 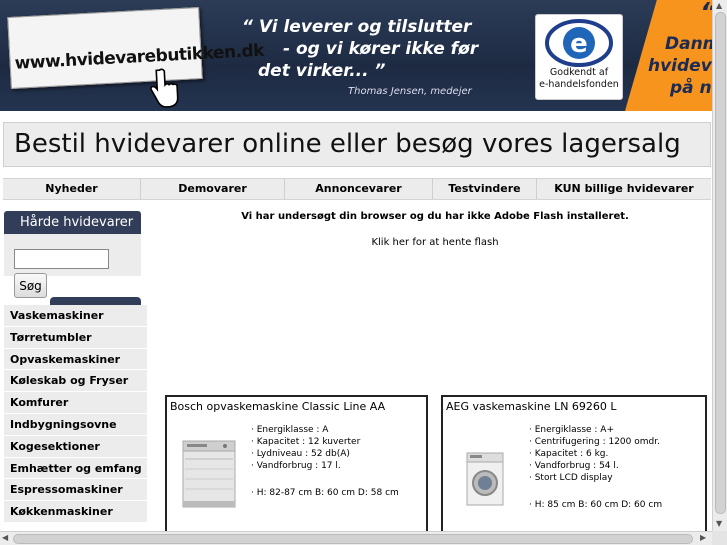 What do you see at coordinates (75, 468) in the screenshot?
I see `sidebar-item-emhaetter: Emhætter og emfang` at bounding box center [75, 468].